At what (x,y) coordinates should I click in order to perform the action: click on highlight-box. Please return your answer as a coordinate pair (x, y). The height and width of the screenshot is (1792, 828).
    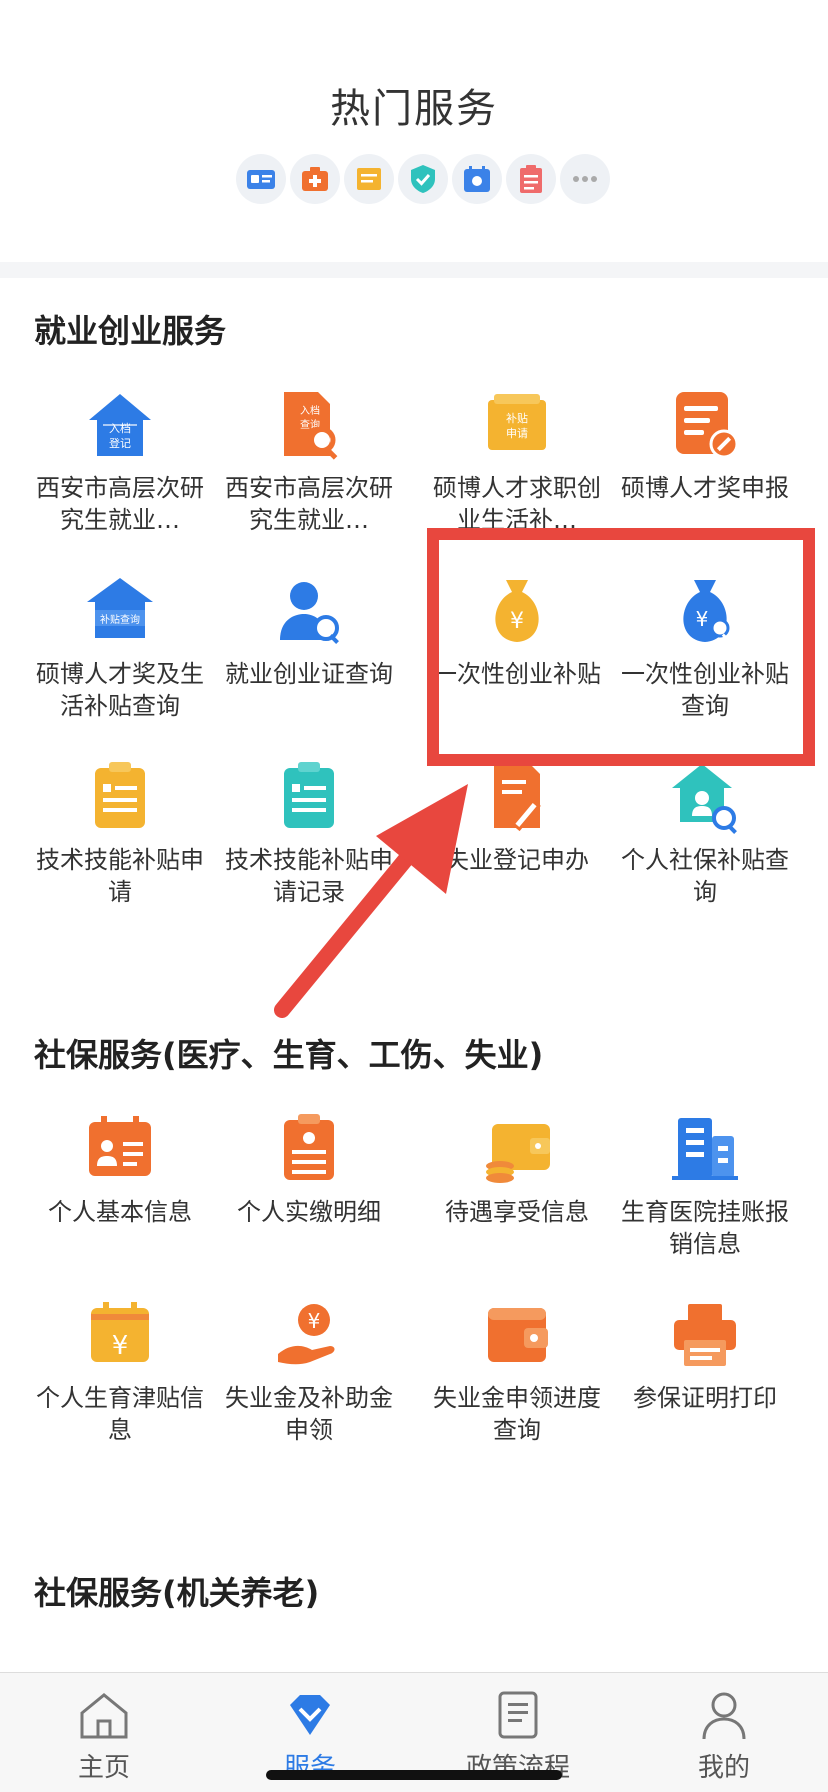
    Looking at the image, I should click on (621, 647).